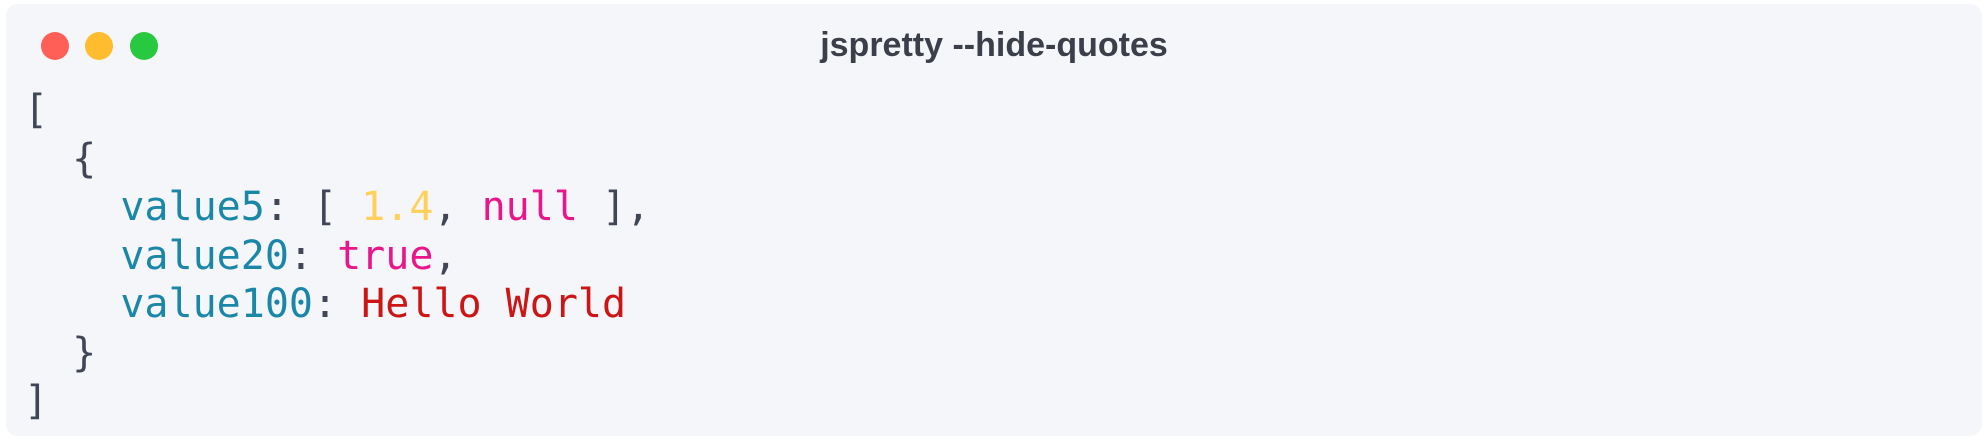 The image size is (1988, 440). I want to click on json-key: value5, so click(192, 207).